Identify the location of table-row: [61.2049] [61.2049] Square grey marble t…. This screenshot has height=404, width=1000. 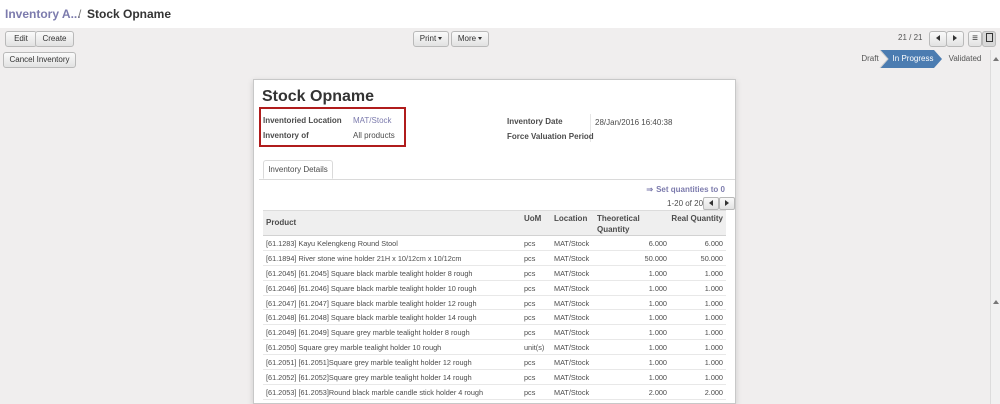
(494, 333).